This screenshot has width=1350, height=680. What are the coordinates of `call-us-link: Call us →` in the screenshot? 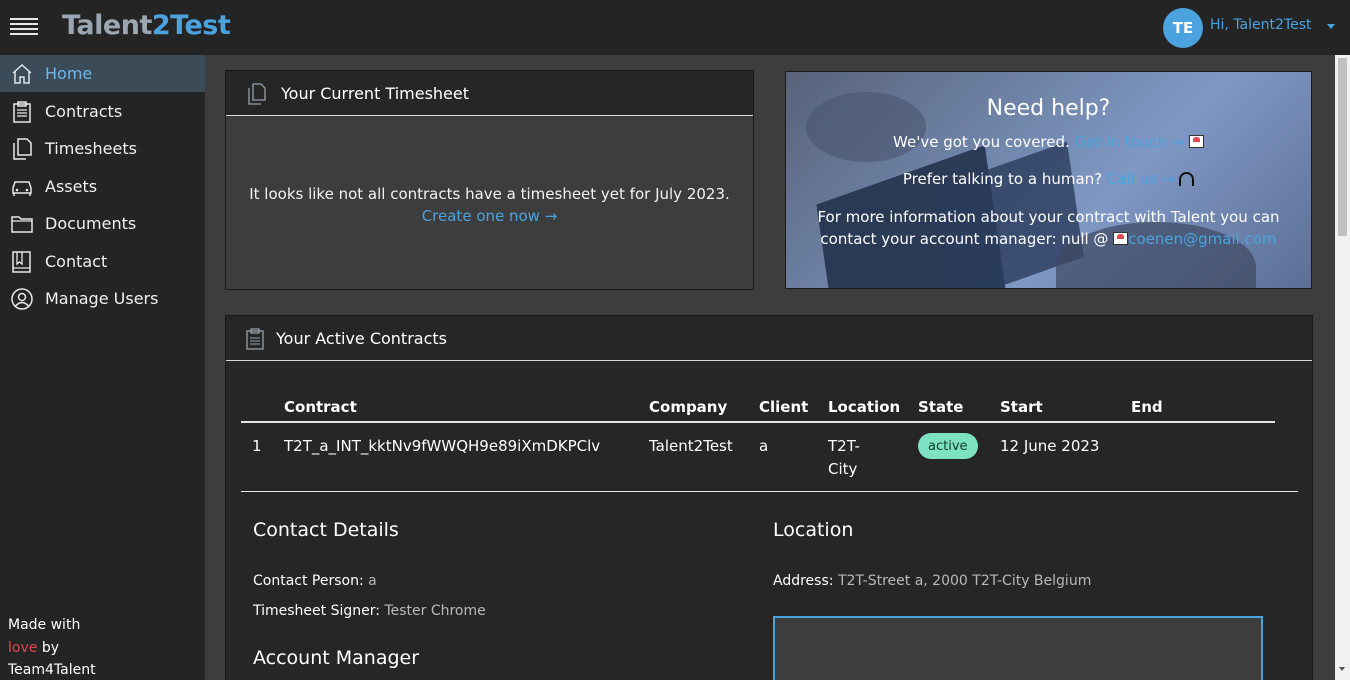 It's located at (1140, 179).